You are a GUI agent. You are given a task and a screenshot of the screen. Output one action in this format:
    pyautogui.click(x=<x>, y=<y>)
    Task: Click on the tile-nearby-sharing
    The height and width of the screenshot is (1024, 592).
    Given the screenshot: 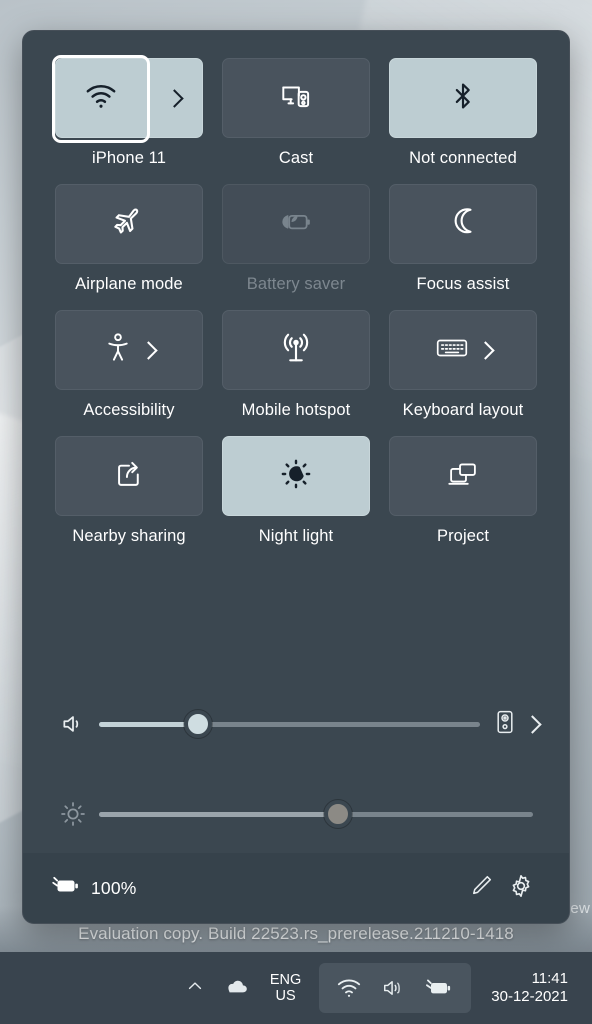 What is the action you would take?
    pyautogui.click(x=129, y=476)
    